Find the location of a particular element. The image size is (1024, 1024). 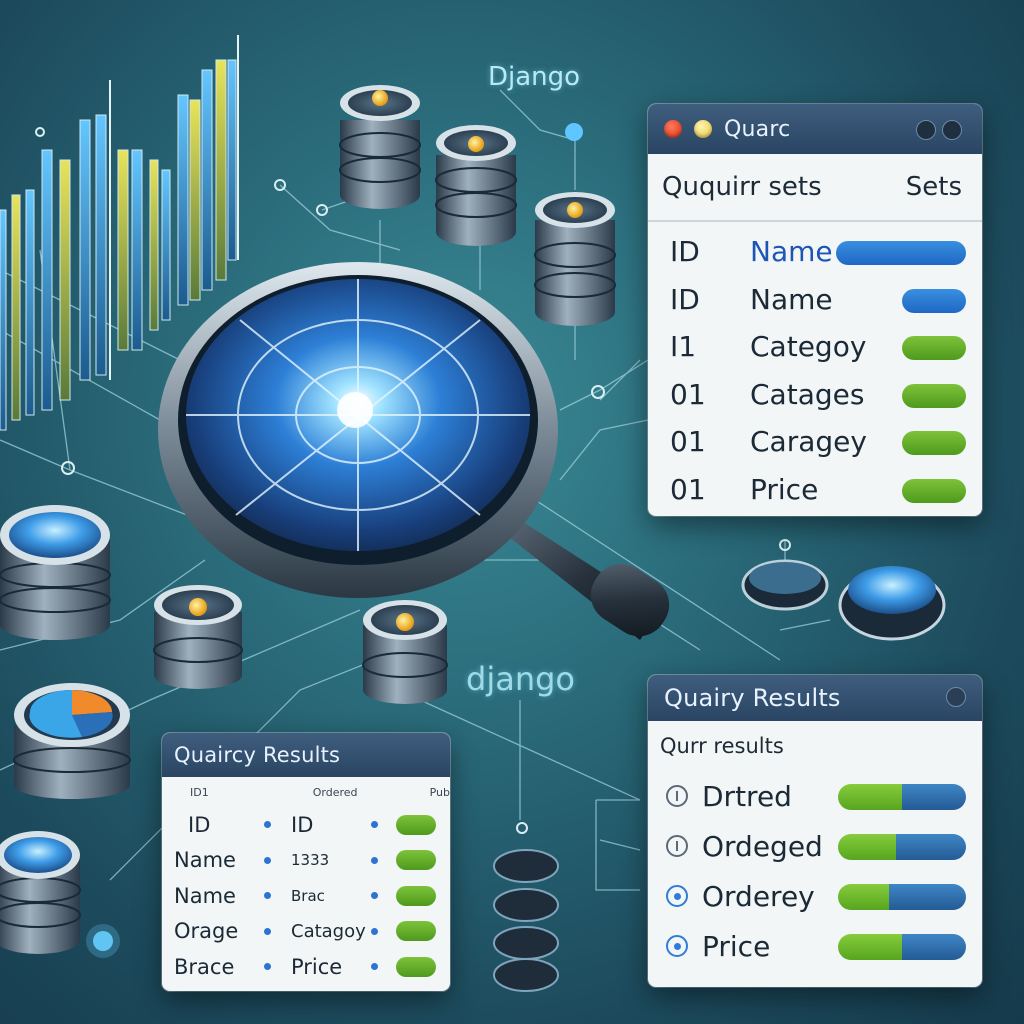

table-row: ID ID is located at coordinates (306, 825).